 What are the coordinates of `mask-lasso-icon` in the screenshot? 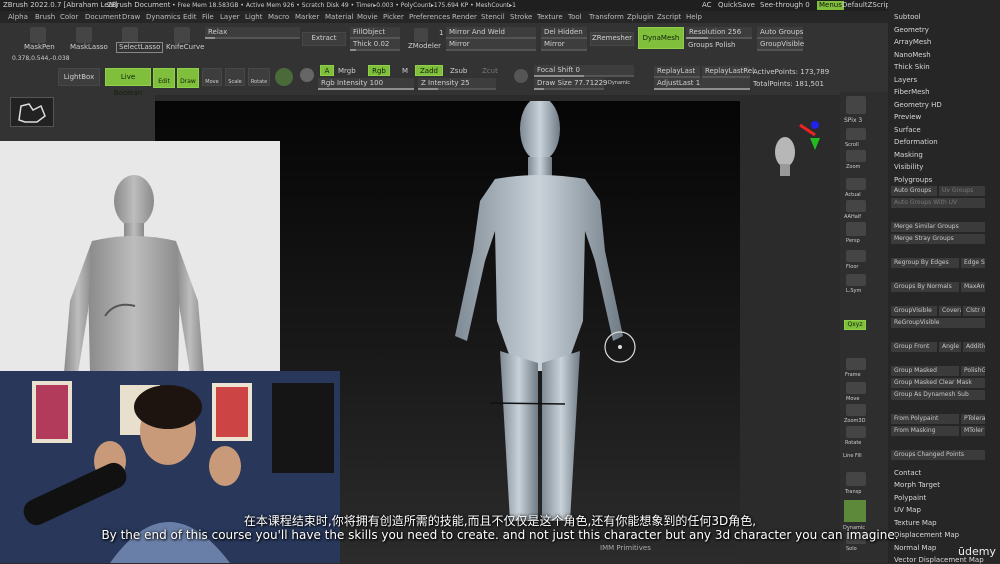 It's located at (84, 35).